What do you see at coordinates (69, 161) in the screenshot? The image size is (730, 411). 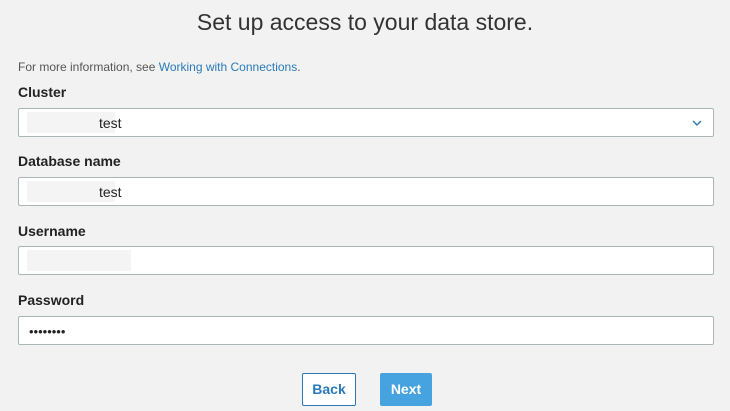 I see `database-name-label: Database name` at bounding box center [69, 161].